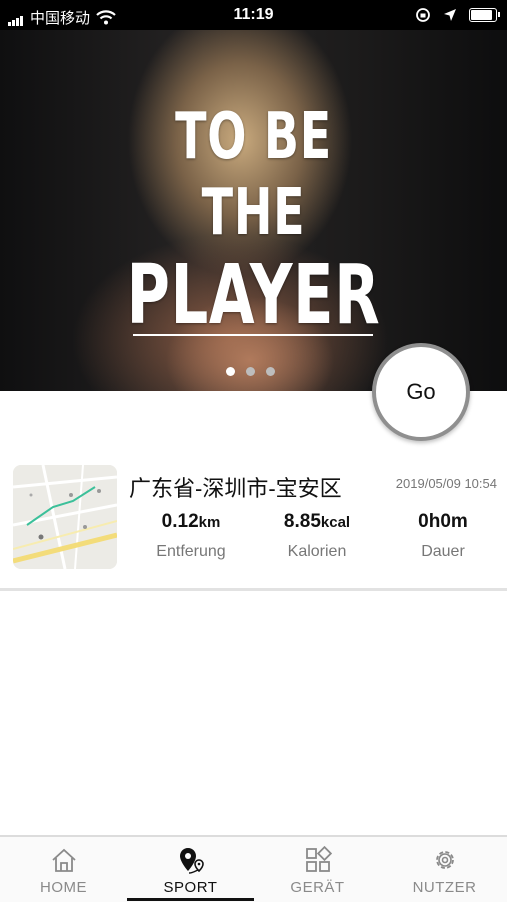 The height and width of the screenshot is (902, 507). I want to click on home-icon, so click(64, 860).